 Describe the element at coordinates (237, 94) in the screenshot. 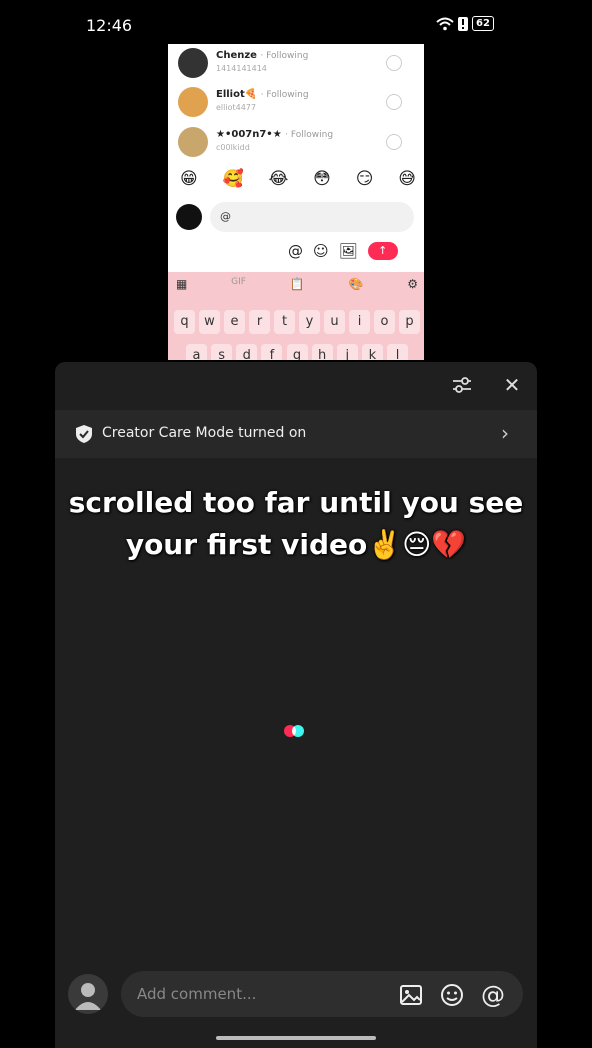

I see `user-name: Elliot🍕` at that location.